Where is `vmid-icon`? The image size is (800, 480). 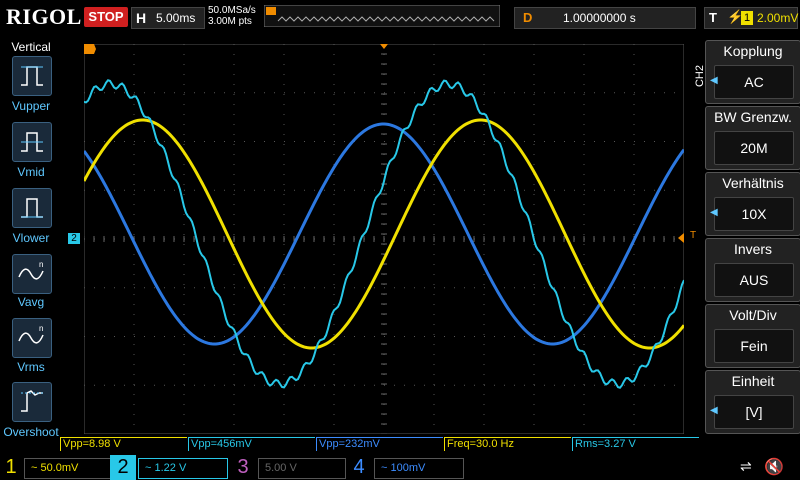 vmid-icon is located at coordinates (32, 142).